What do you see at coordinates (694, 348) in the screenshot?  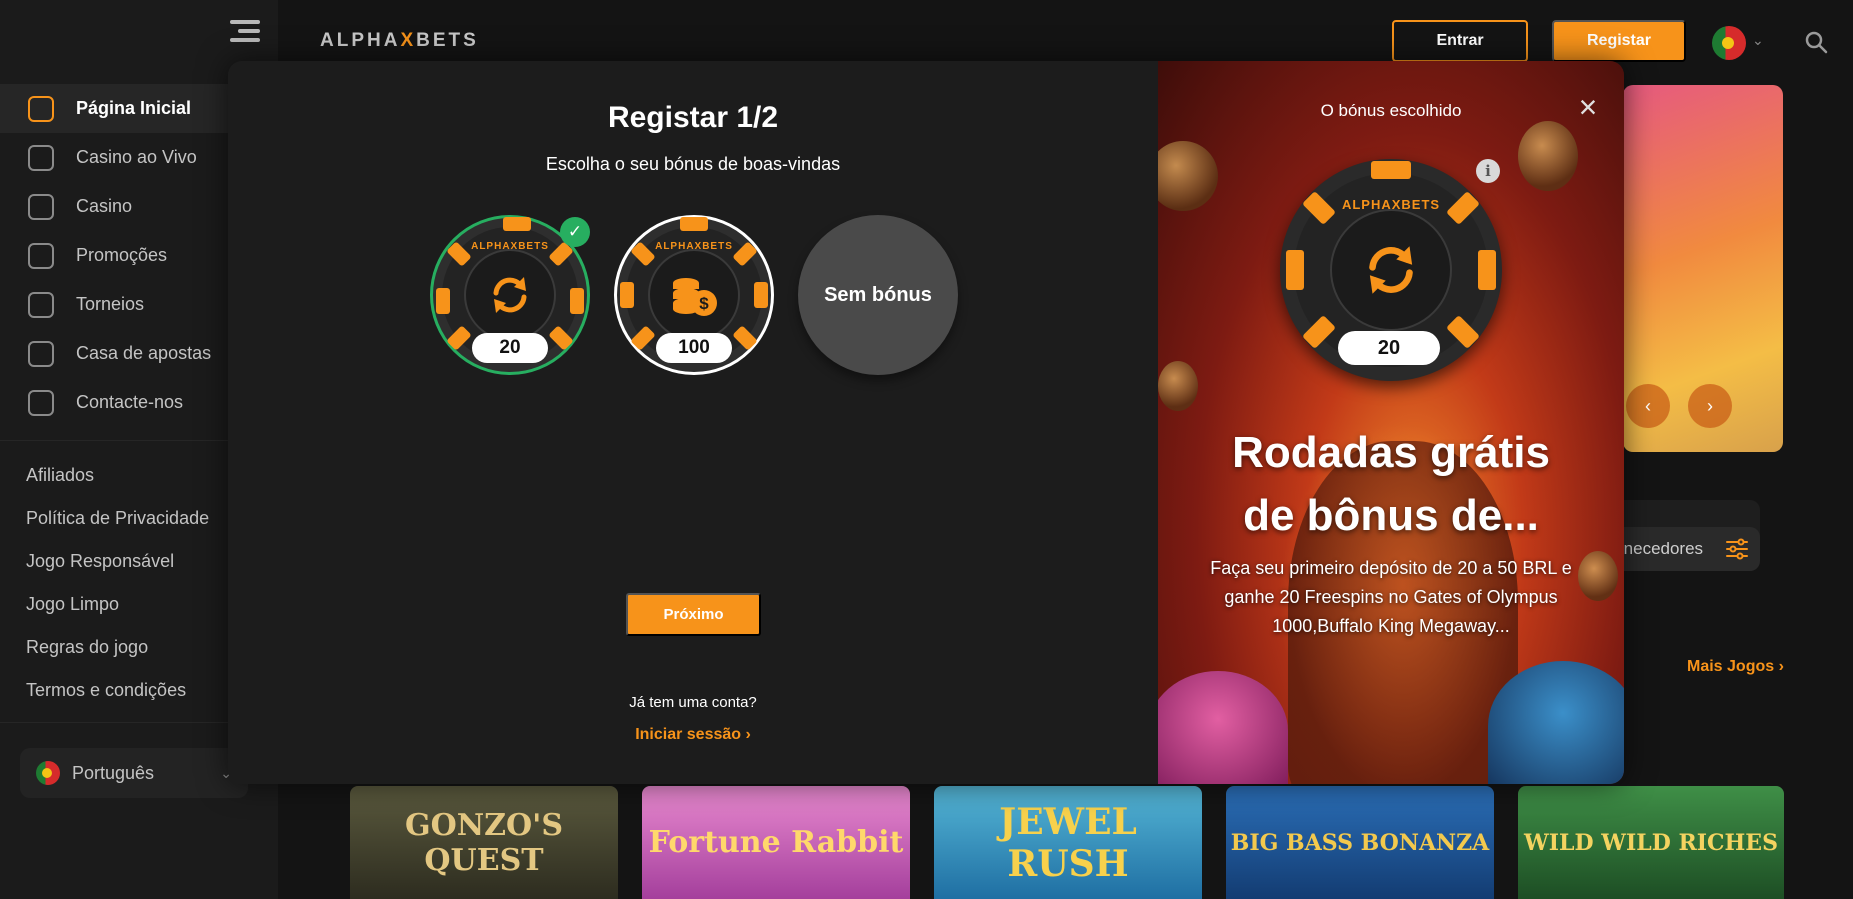 I see `bonus-value-label: 100` at bounding box center [694, 348].